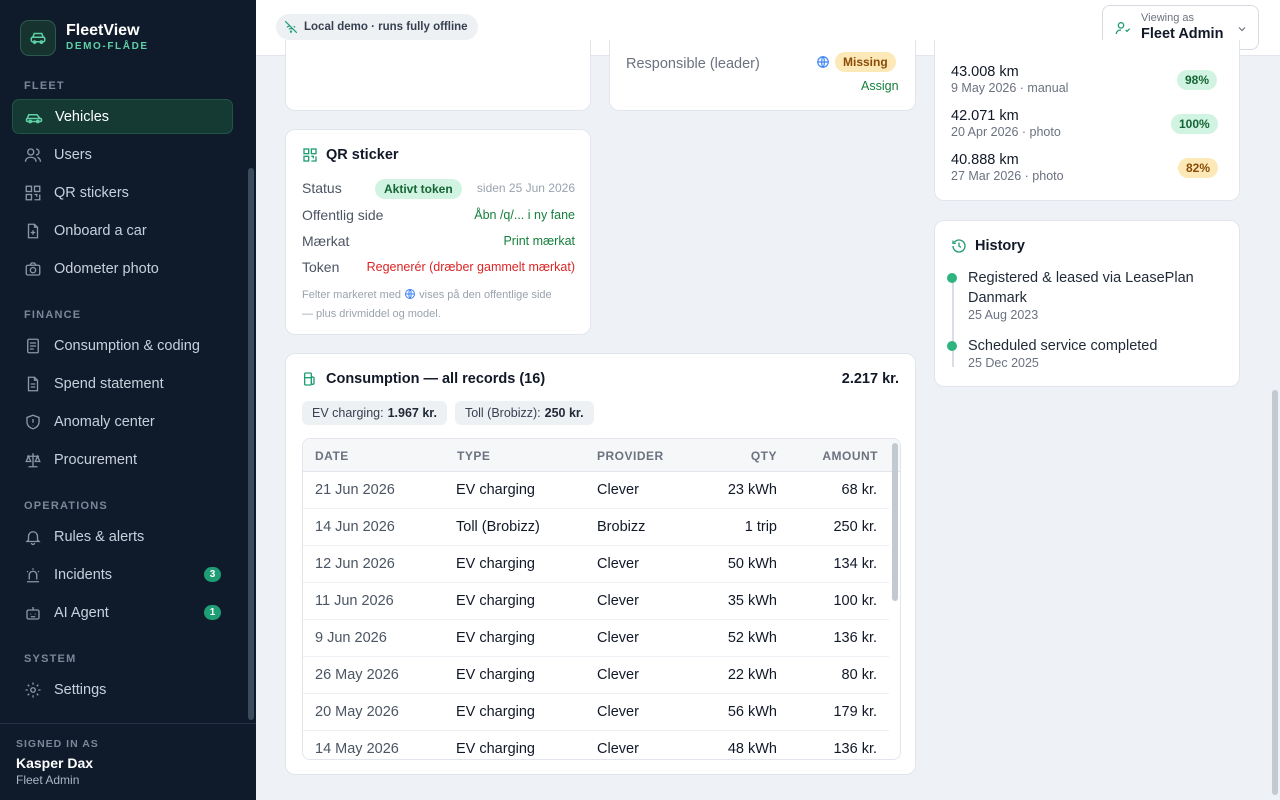  I want to click on sidebar-item-label: Vehicles, so click(82, 116).